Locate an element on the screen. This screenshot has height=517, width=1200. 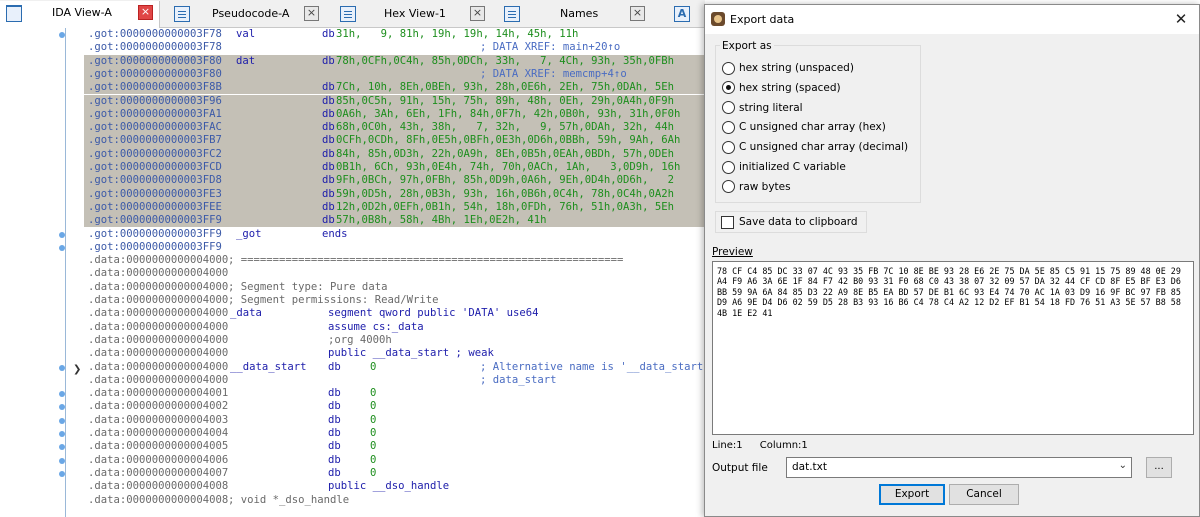
listing-row: .data:0000000000004007 db 0 is located at coordinates (394, 473).